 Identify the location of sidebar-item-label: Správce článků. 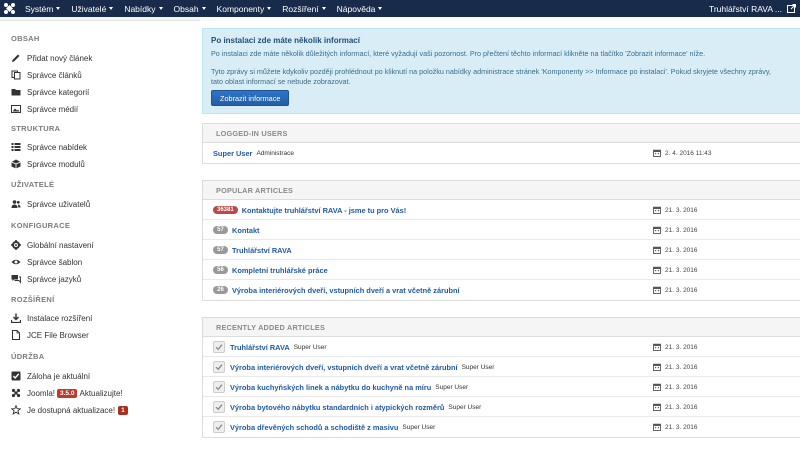
(54, 75).